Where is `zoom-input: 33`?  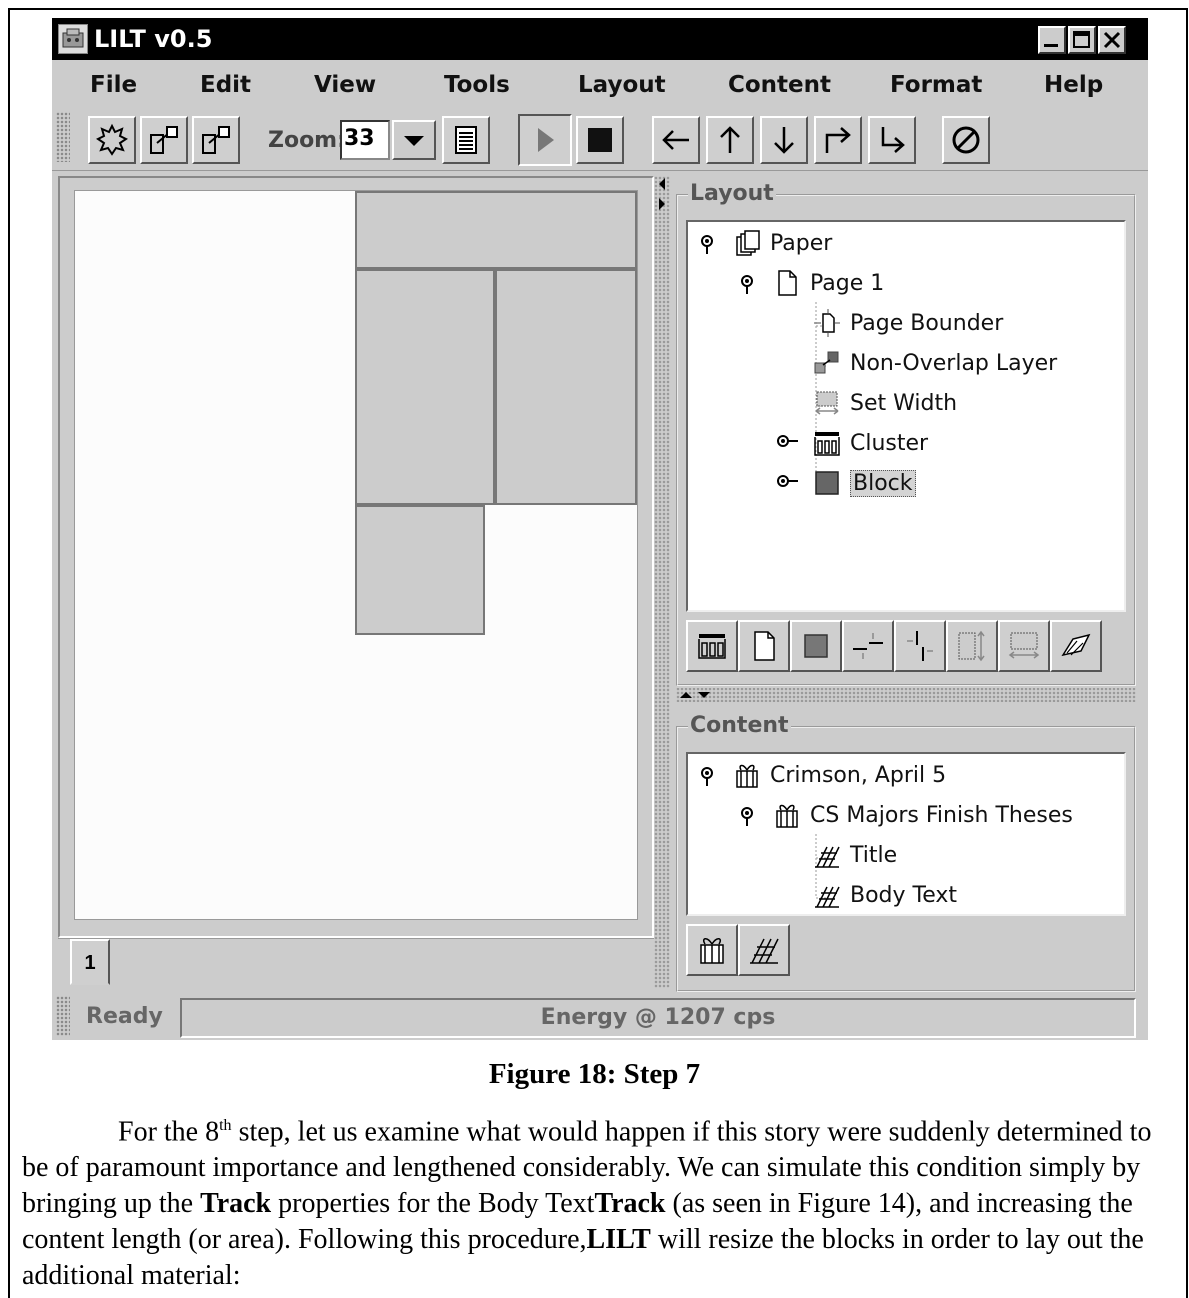
zoom-input: 33 is located at coordinates (365, 140).